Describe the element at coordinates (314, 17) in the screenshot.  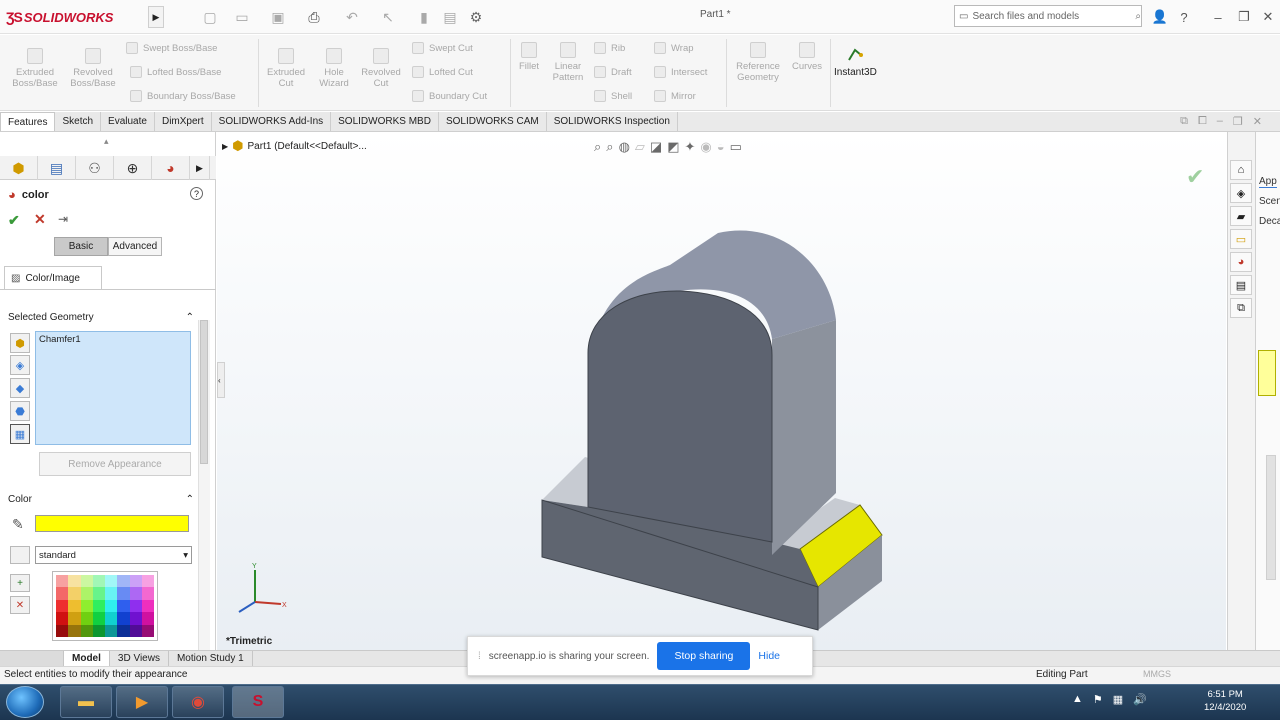
I see `print-icon: ⎙` at that location.